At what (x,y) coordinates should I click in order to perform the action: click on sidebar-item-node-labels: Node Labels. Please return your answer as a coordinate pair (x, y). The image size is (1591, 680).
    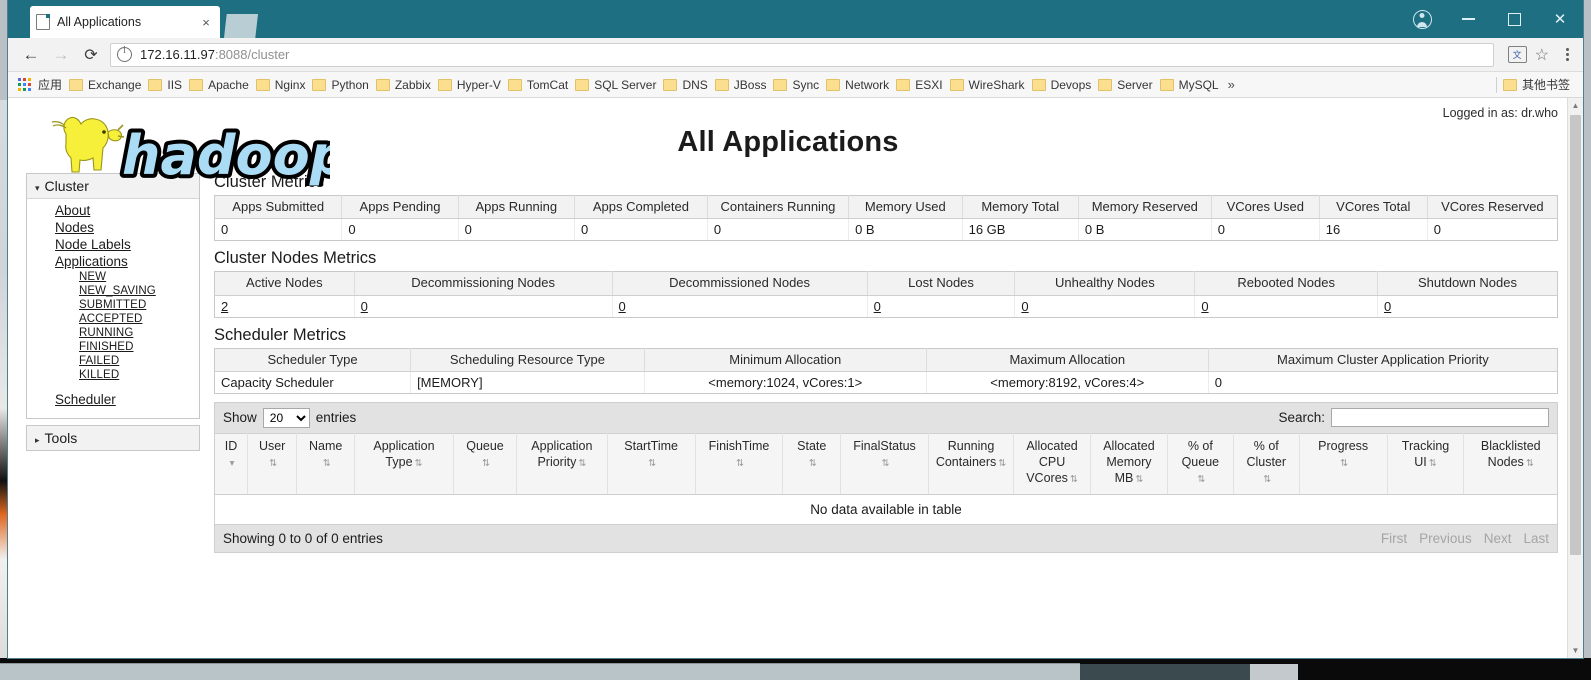
    Looking at the image, I should click on (113, 244).